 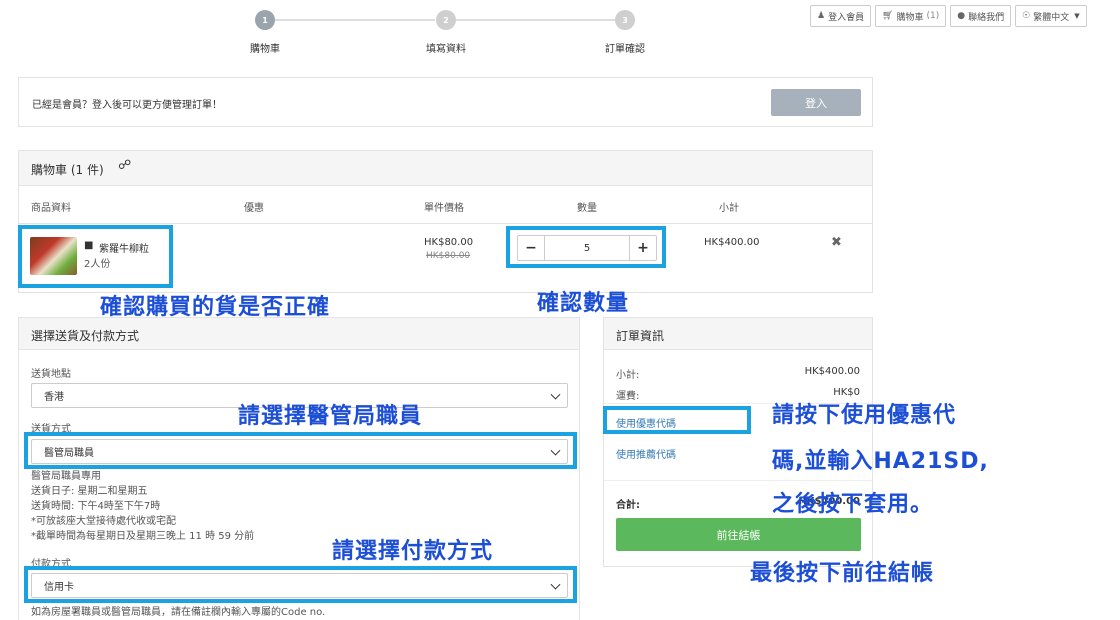 What do you see at coordinates (445, 102) in the screenshot?
I see `member-login-panel: 已經是會員？登入後可以更方便管理訂單！ 登入` at bounding box center [445, 102].